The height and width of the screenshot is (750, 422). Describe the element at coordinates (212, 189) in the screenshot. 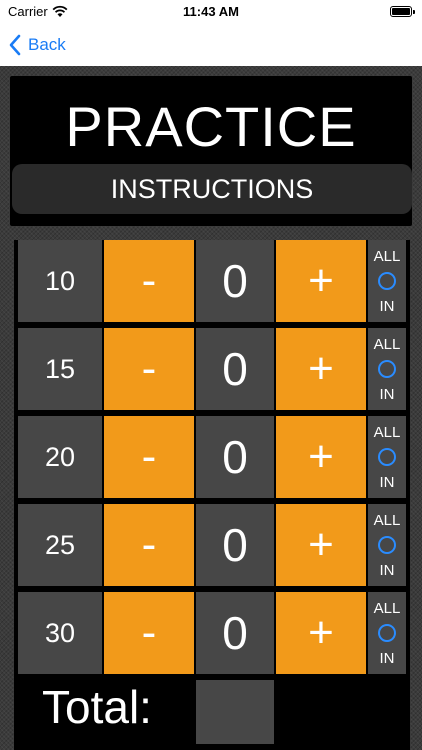

I see `instructions-button: INSTRUCTIONS` at that location.